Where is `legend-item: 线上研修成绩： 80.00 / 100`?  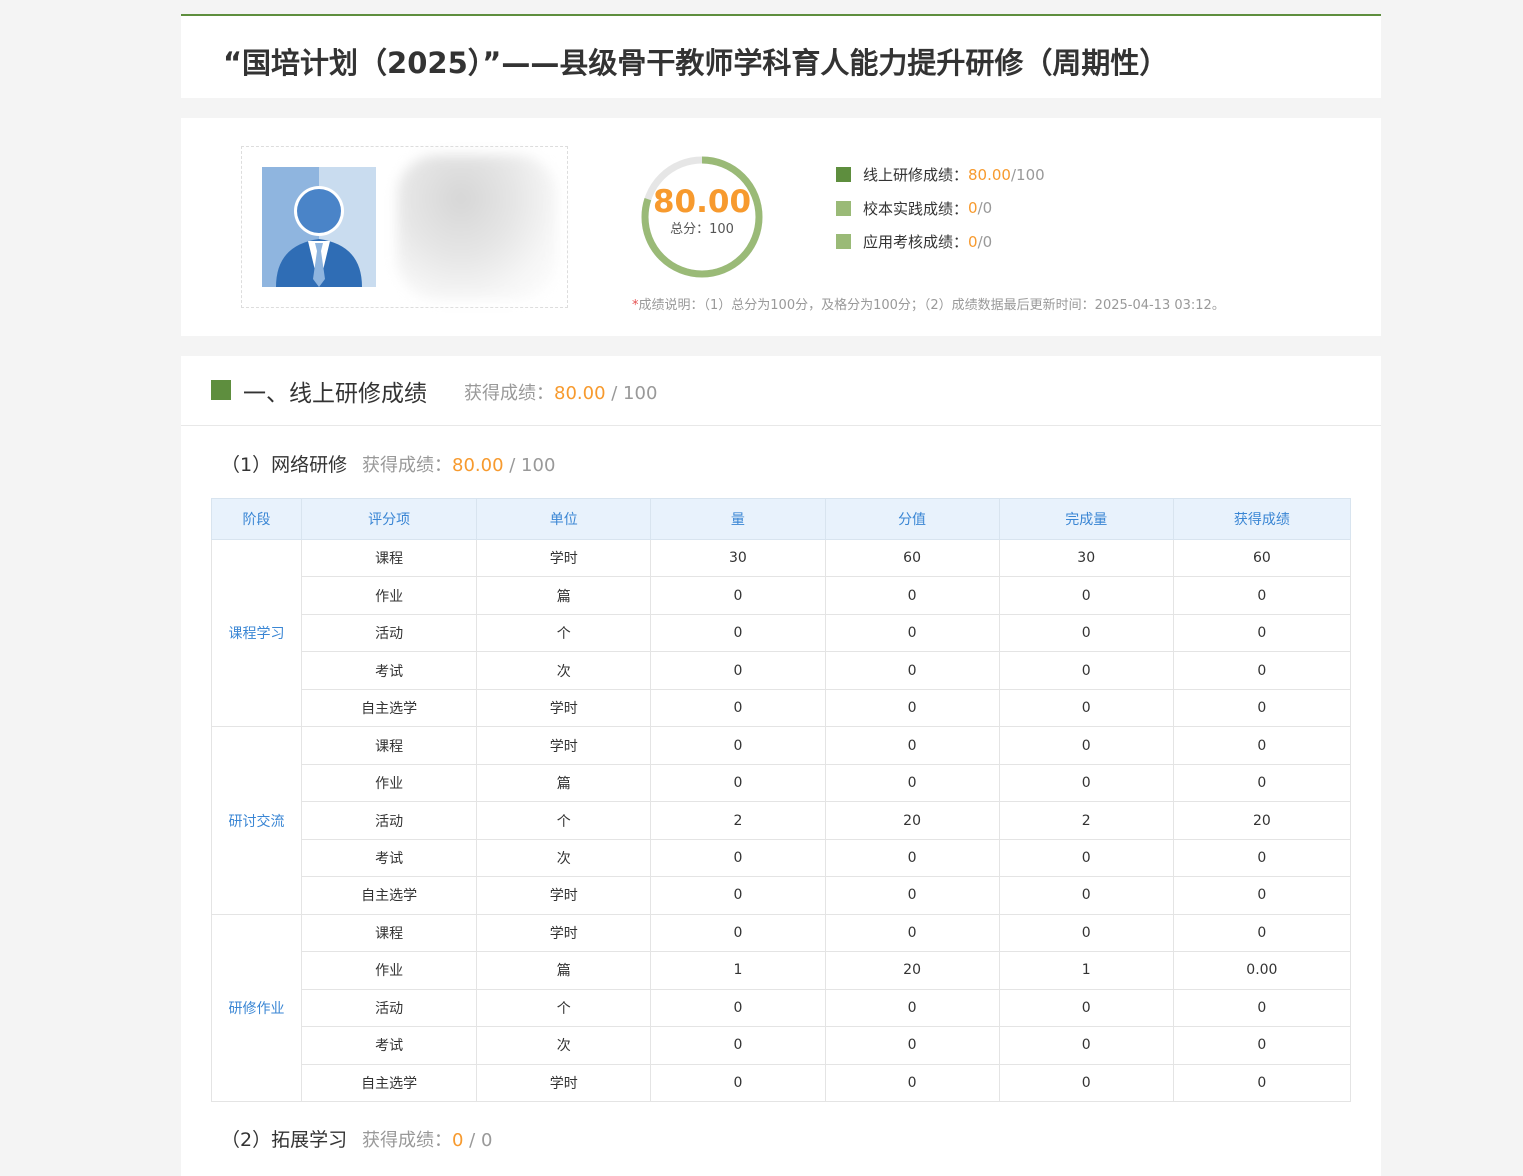 legend-item: 线上研修成绩： 80.00 / 100 is located at coordinates (940, 175).